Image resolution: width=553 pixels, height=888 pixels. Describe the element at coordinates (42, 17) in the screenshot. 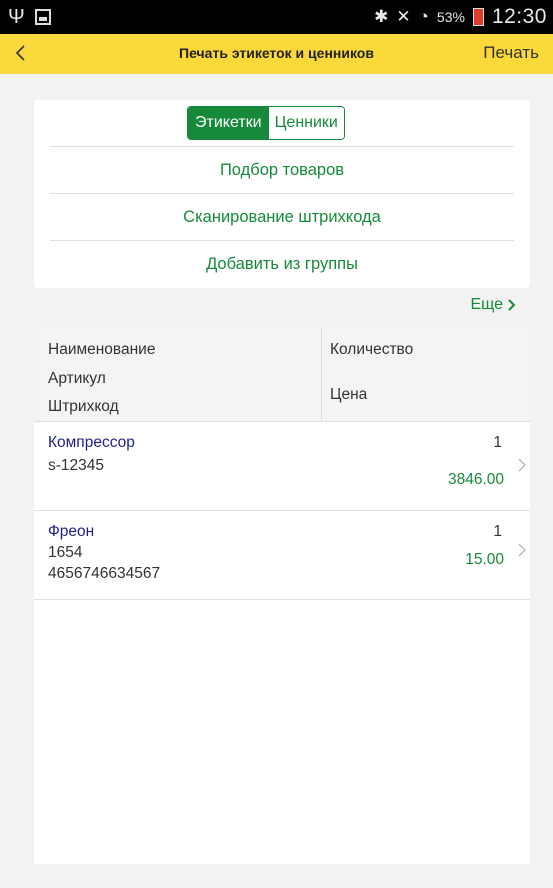

I see `gallery-icon` at that location.